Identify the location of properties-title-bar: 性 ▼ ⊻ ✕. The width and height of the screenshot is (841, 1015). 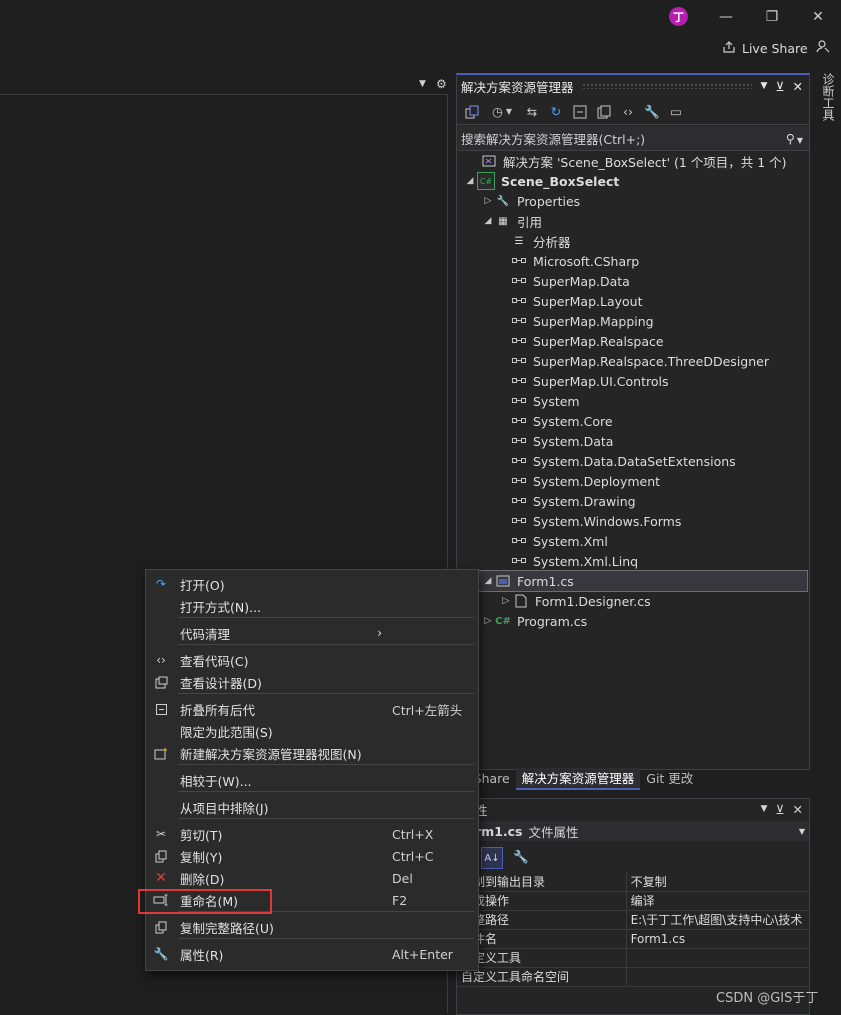
(633, 809).